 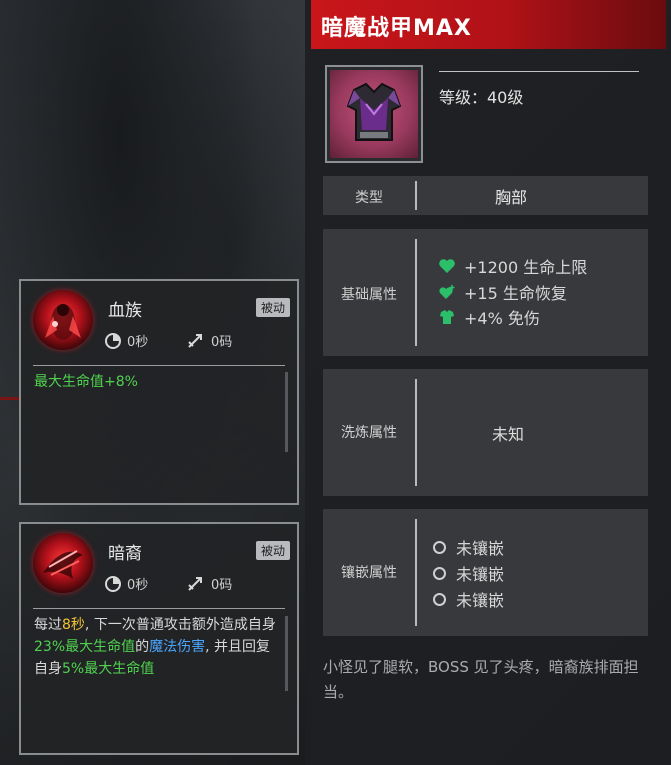 What do you see at coordinates (63, 563) in the screenshot?
I see `dark-descendant-skill-icon` at bounding box center [63, 563].